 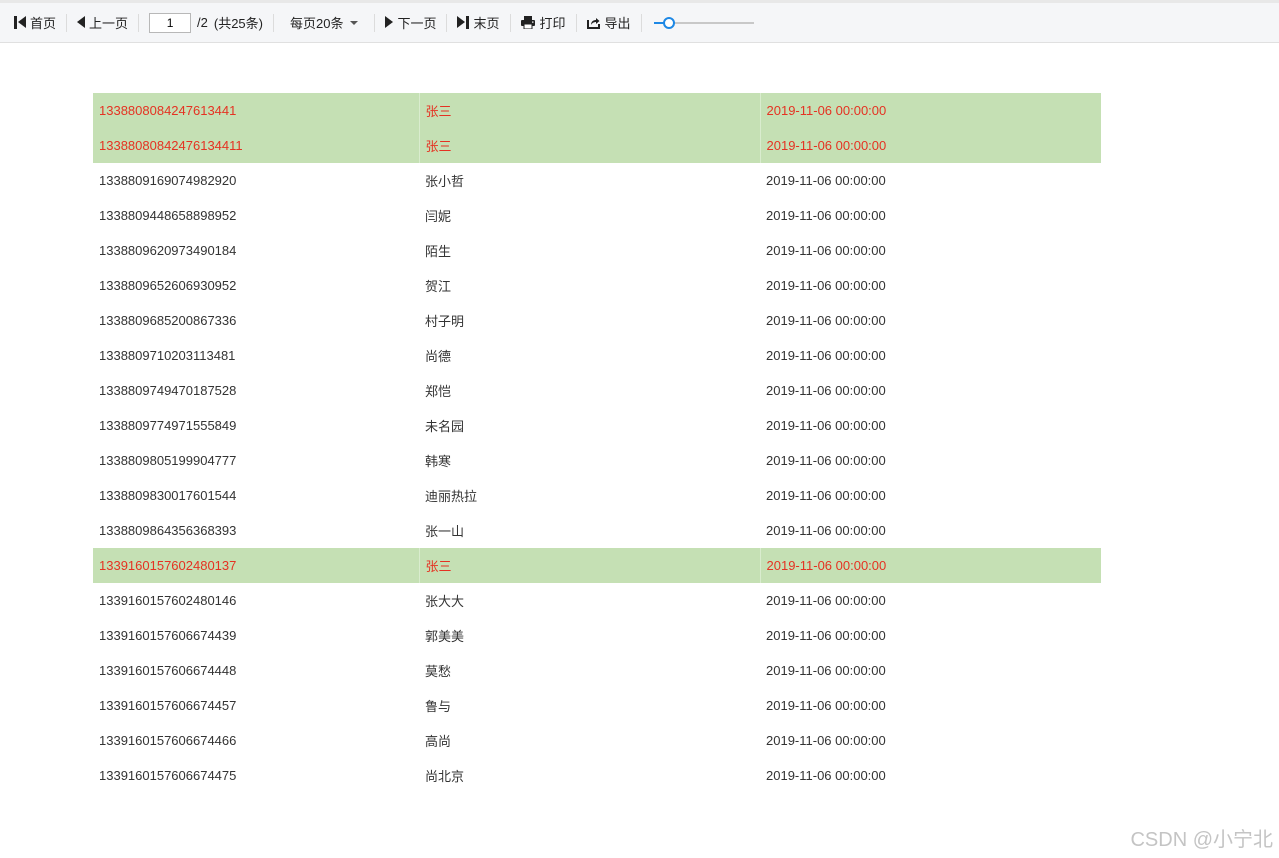 I want to click on prev-page-icon, so click(x=81, y=22).